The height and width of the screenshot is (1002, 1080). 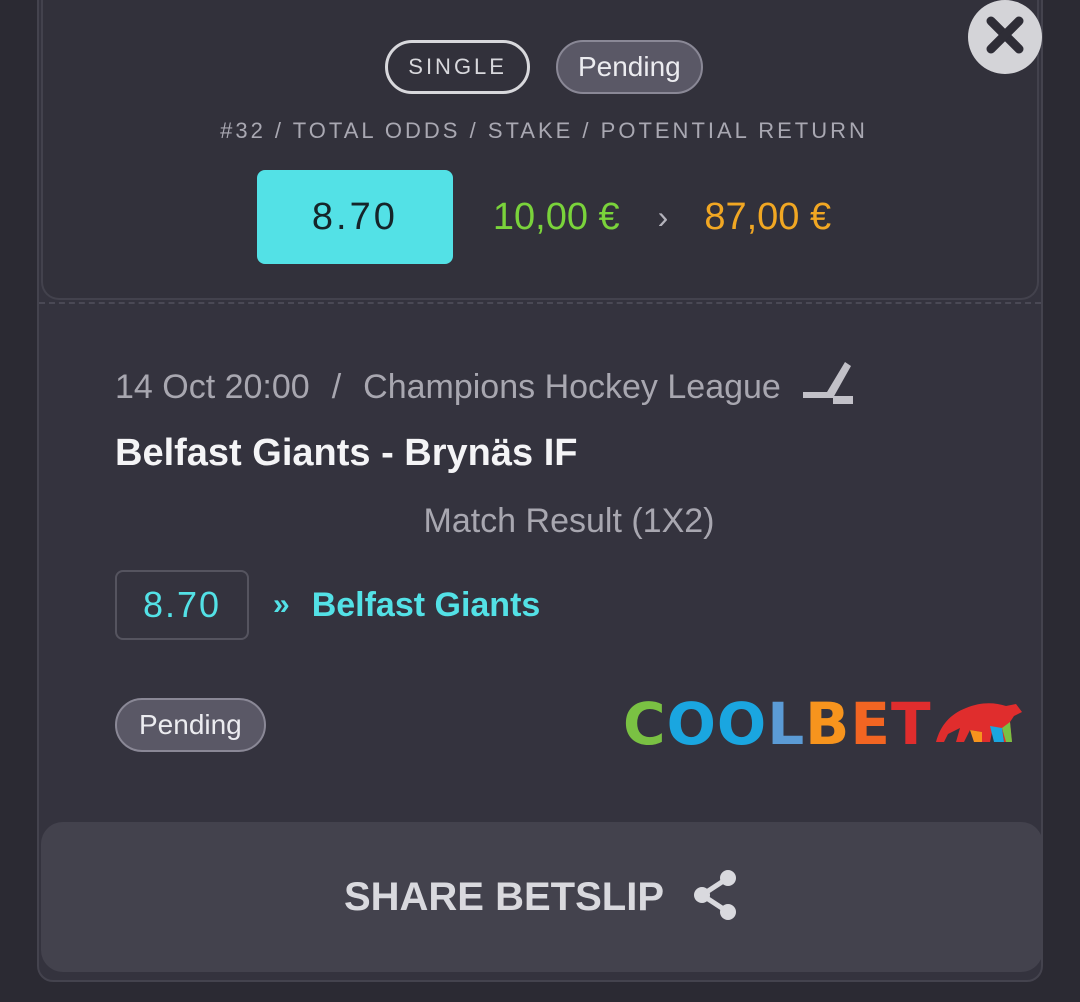 I want to click on polar-bear-icon, so click(x=978, y=722).